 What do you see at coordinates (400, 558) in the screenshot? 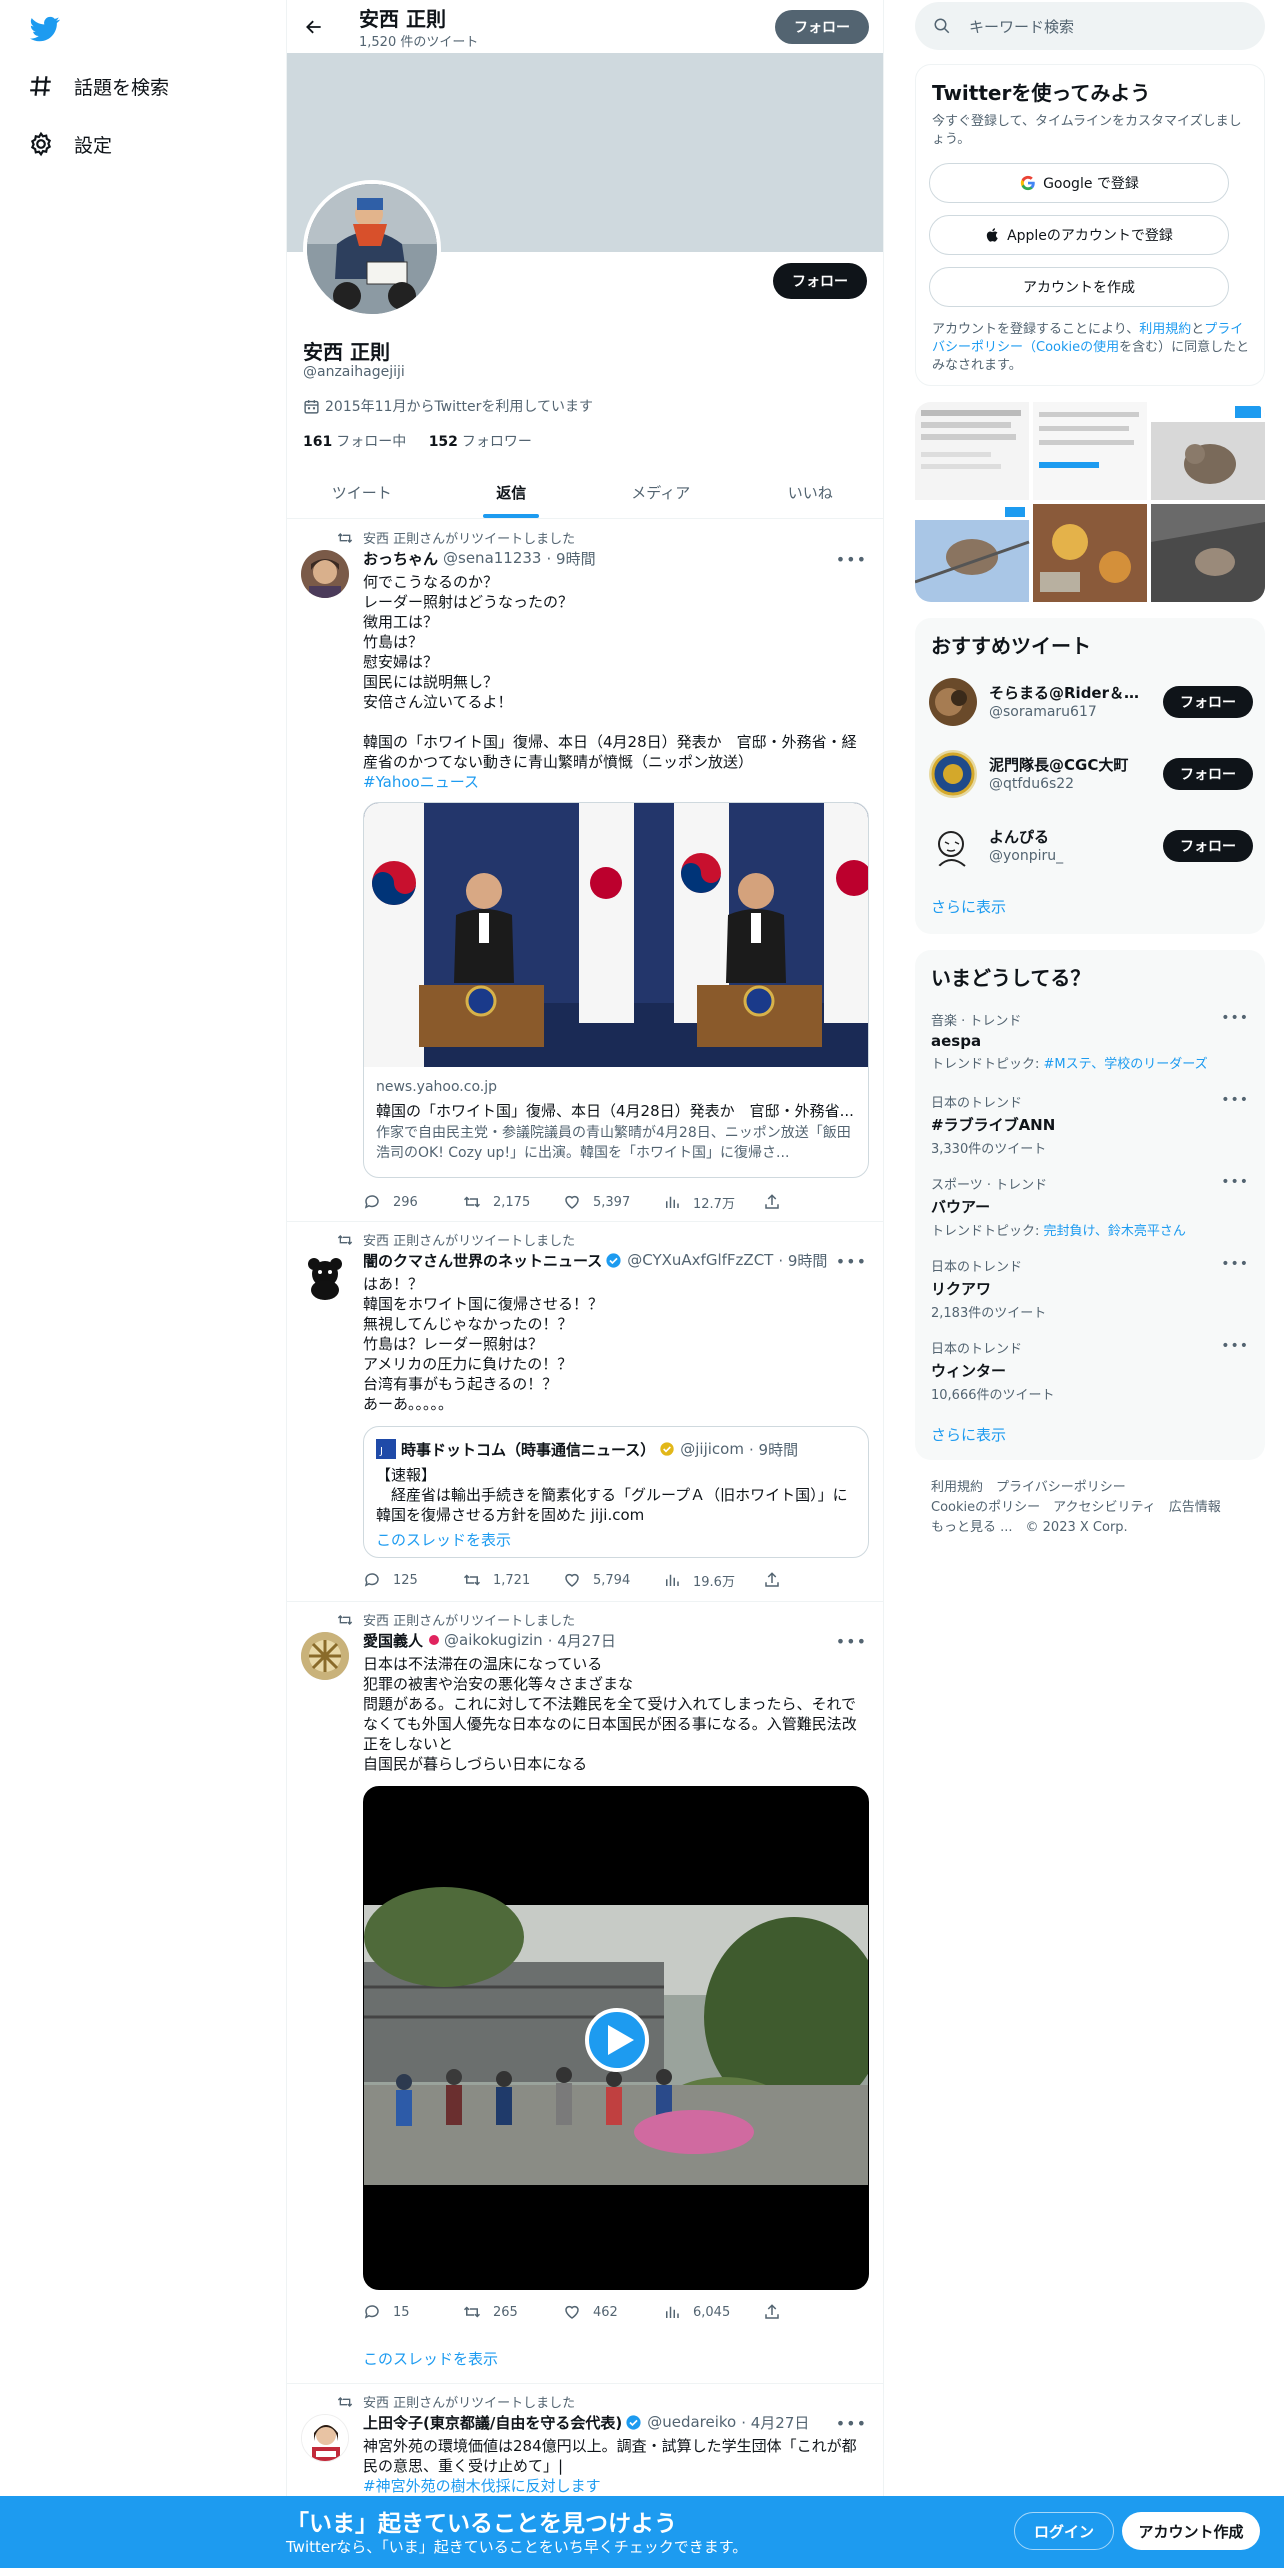
I see `tweet-author-name: おっちゃん` at bounding box center [400, 558].